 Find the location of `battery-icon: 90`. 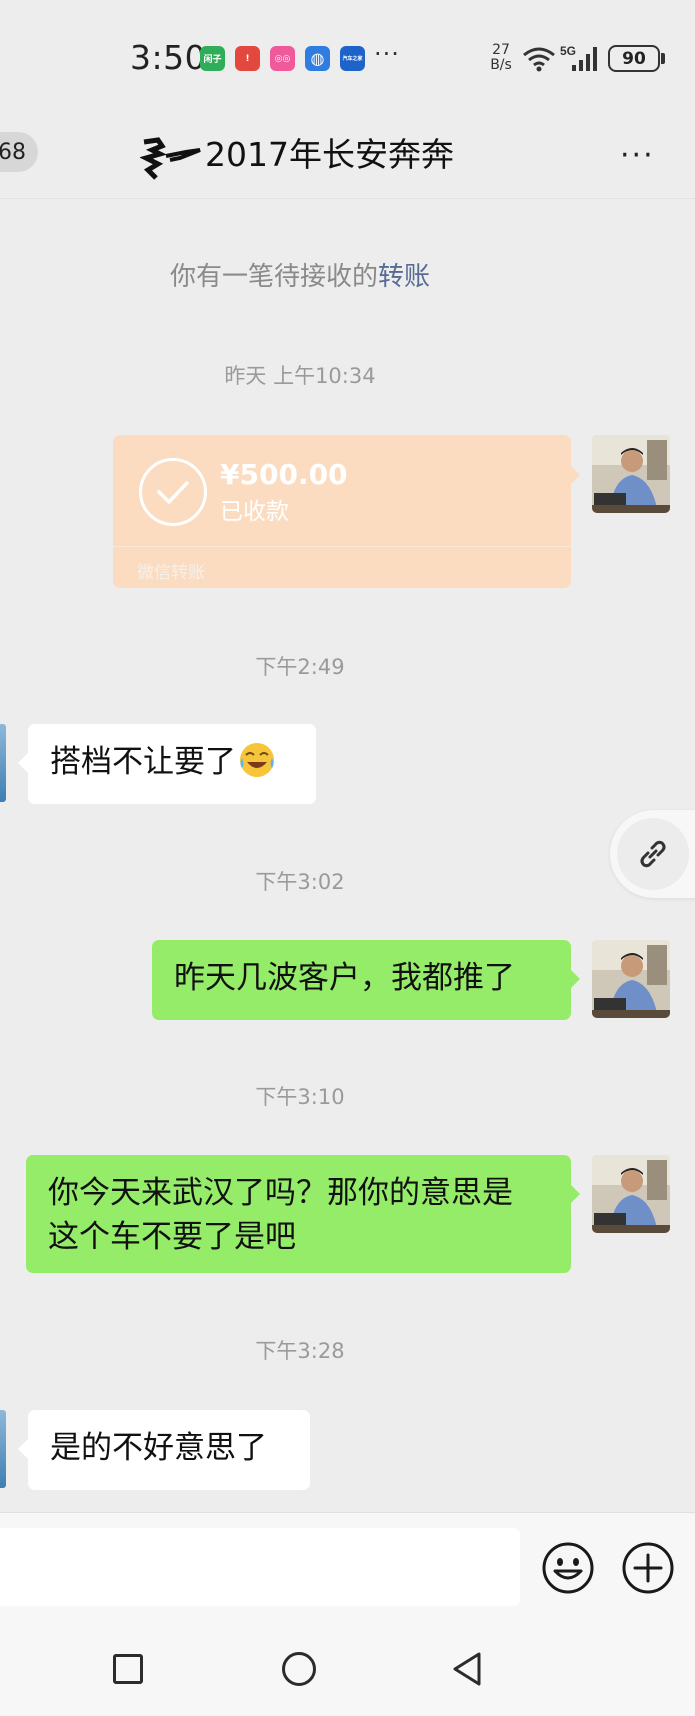

battery-icon: 90 is located at coordinates (634, 58).